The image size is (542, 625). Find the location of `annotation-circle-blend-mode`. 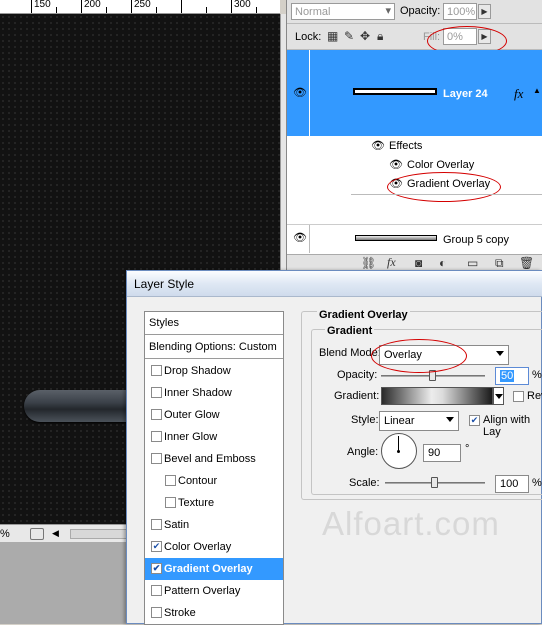

annotation-circle-blend-mode is located at coordinates (419, 356).